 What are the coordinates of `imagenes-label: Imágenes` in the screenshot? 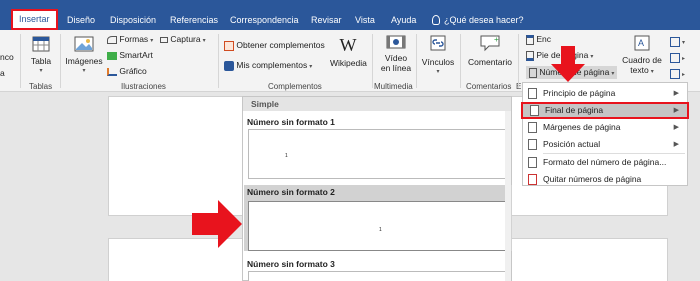 It's located at (84, 61).